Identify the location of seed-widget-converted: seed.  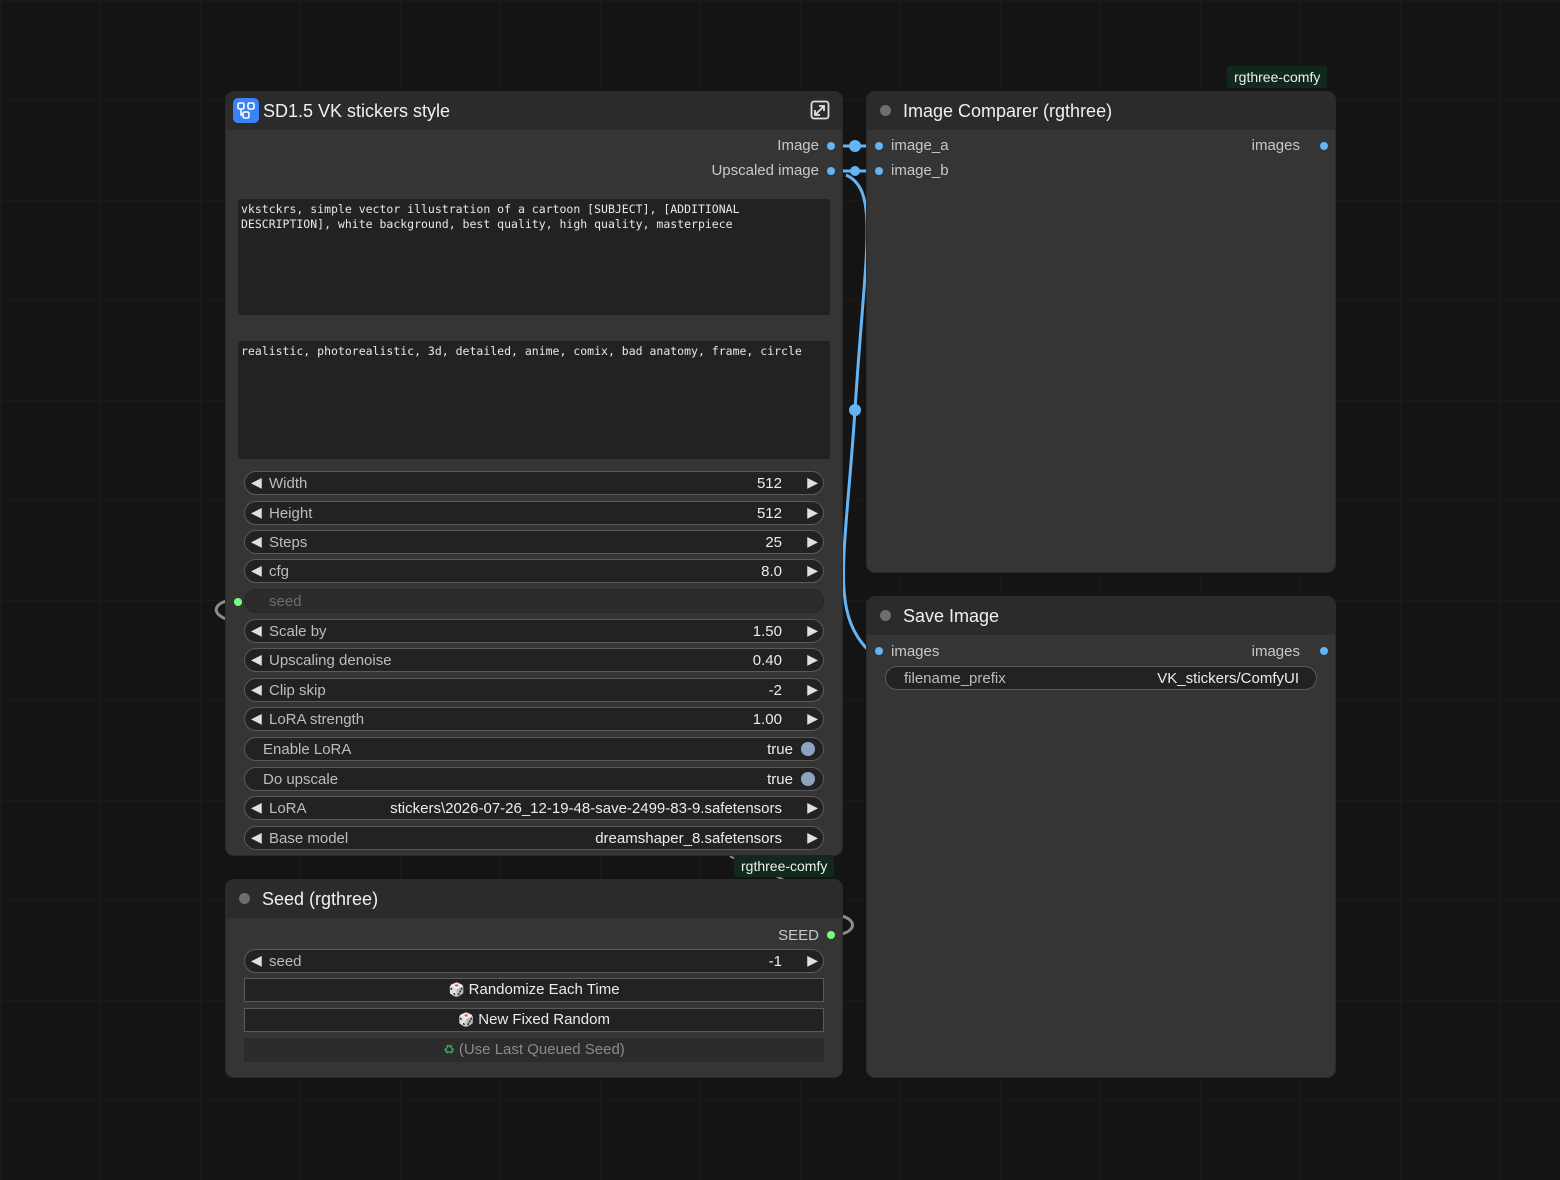
(534, 601).